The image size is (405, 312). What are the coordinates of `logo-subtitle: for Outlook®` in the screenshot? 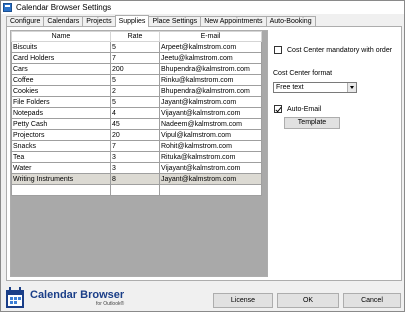 It's located at (110, 303).